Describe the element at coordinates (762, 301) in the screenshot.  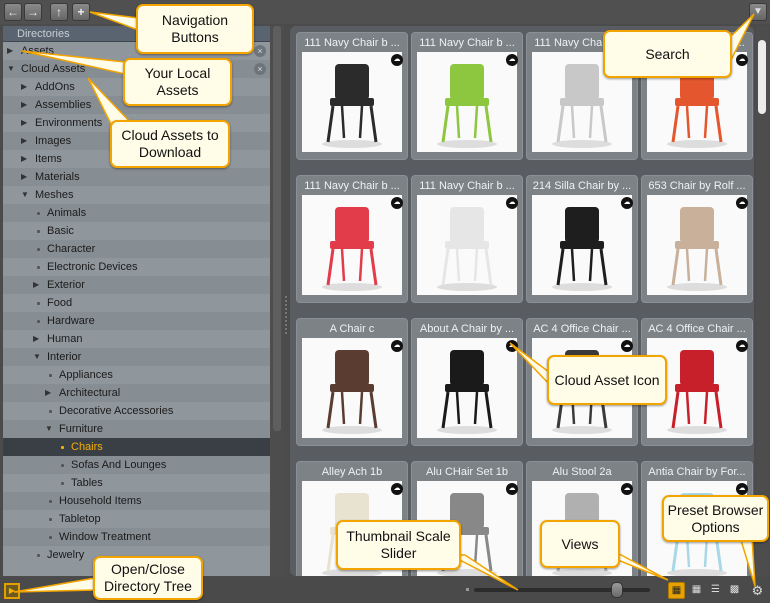
I see `grid-scrollbar` at that location.